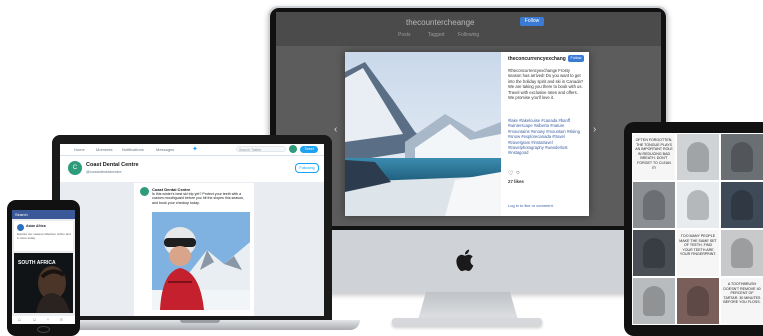 This screenshot has width=763, height=336. What do you see at coordinates (531, 205) in the screenshot?
I see `login-prompt: Log in to like or comment.` at bounding box center [531, 205].